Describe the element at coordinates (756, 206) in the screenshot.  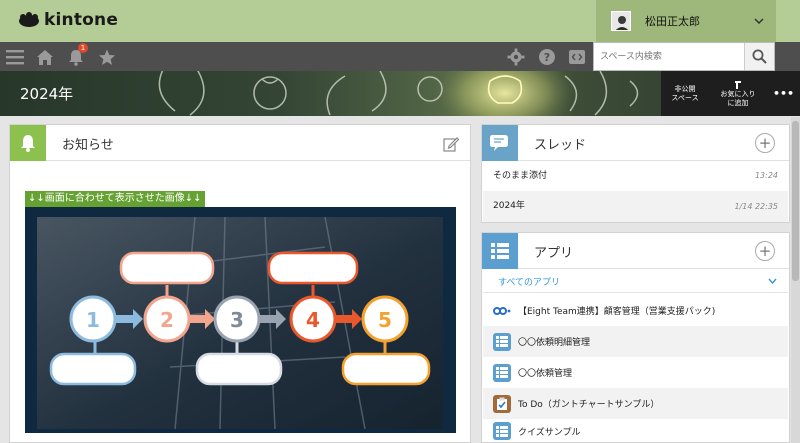
I see `thread-item-time: 1/14 22:35` at that location.